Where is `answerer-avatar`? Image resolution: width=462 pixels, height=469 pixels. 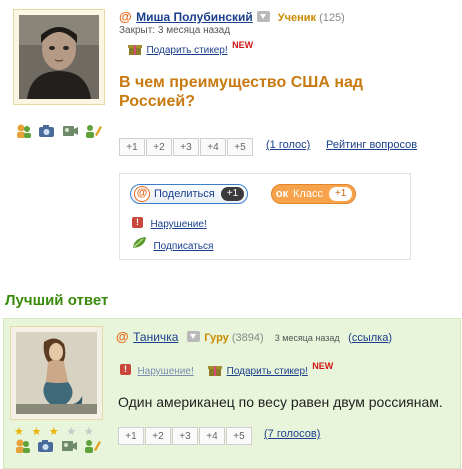 answerer-avatar is located at coordinates (56, 373).